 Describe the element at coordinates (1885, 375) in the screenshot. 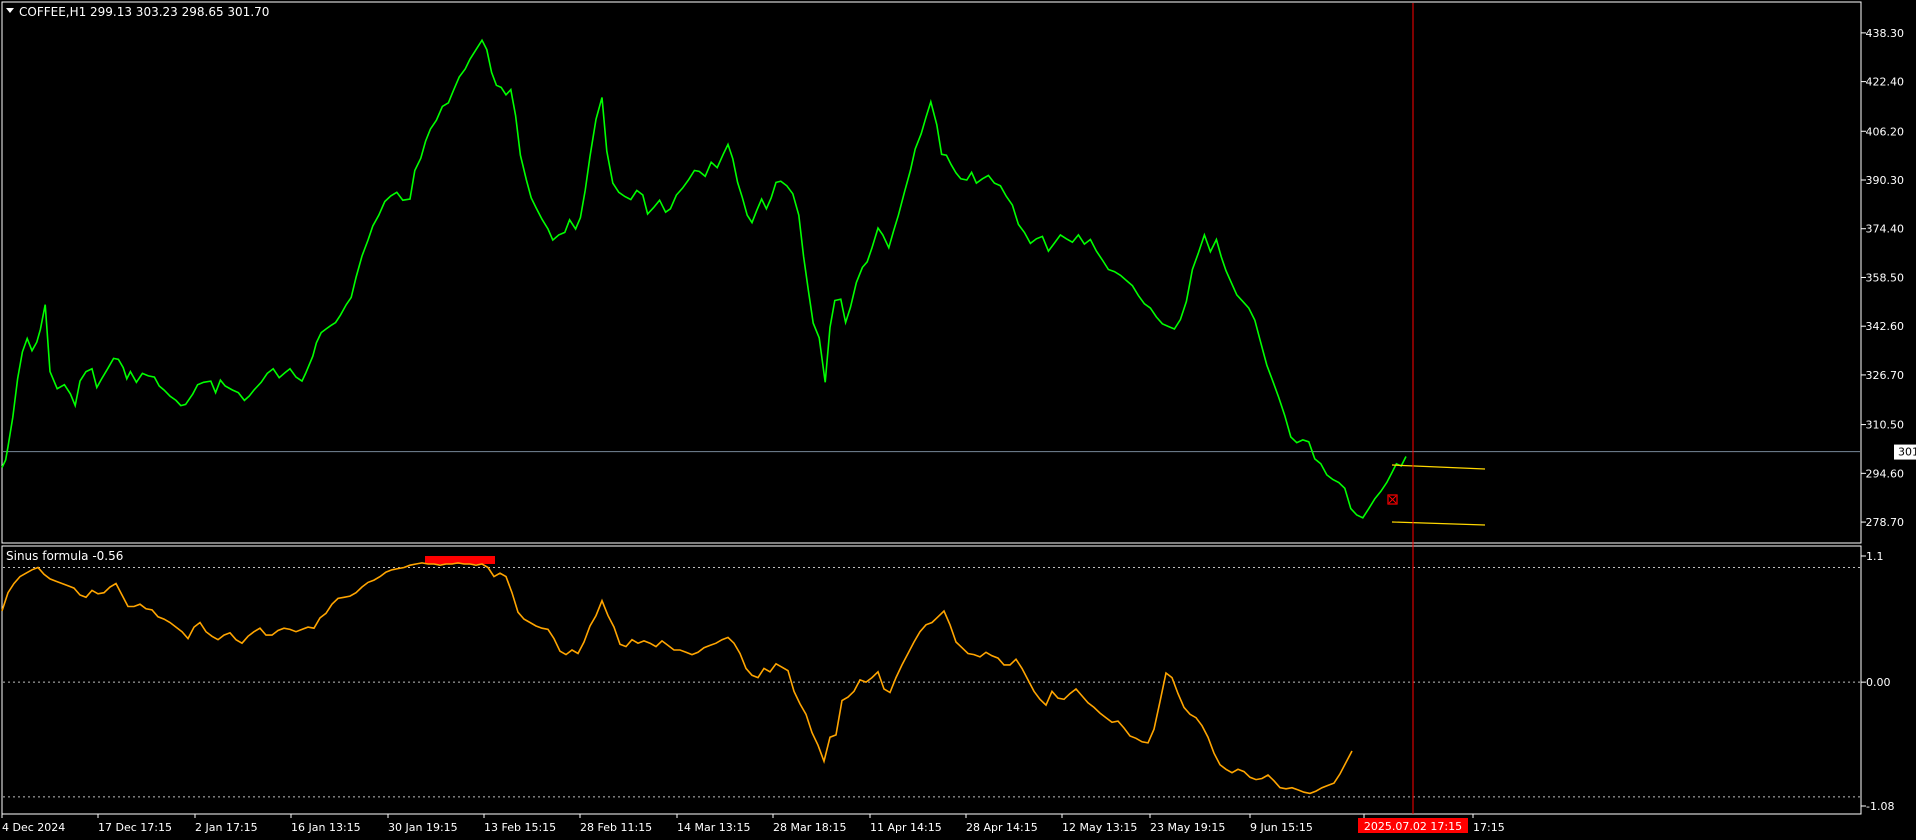

I see `price-tick-label: 326.70` at that location.